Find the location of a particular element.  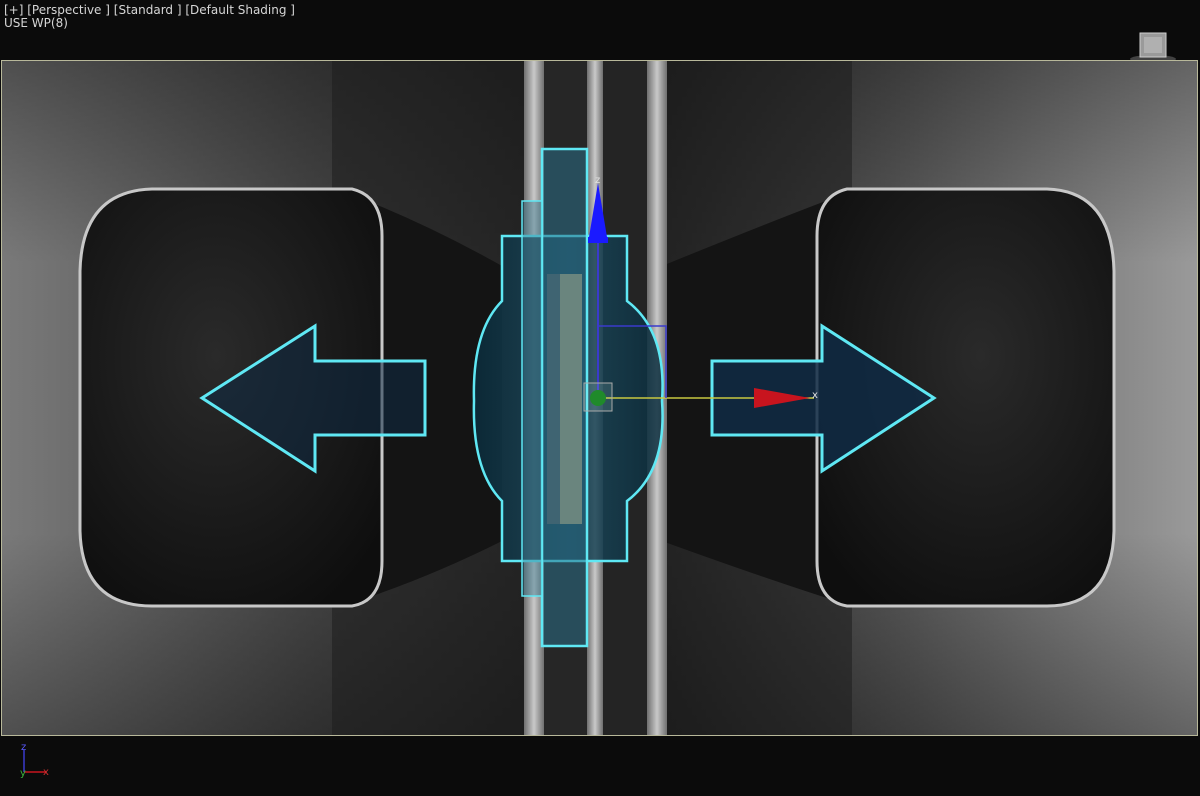

clamp-front-plate is located at coordinates (564, 397).